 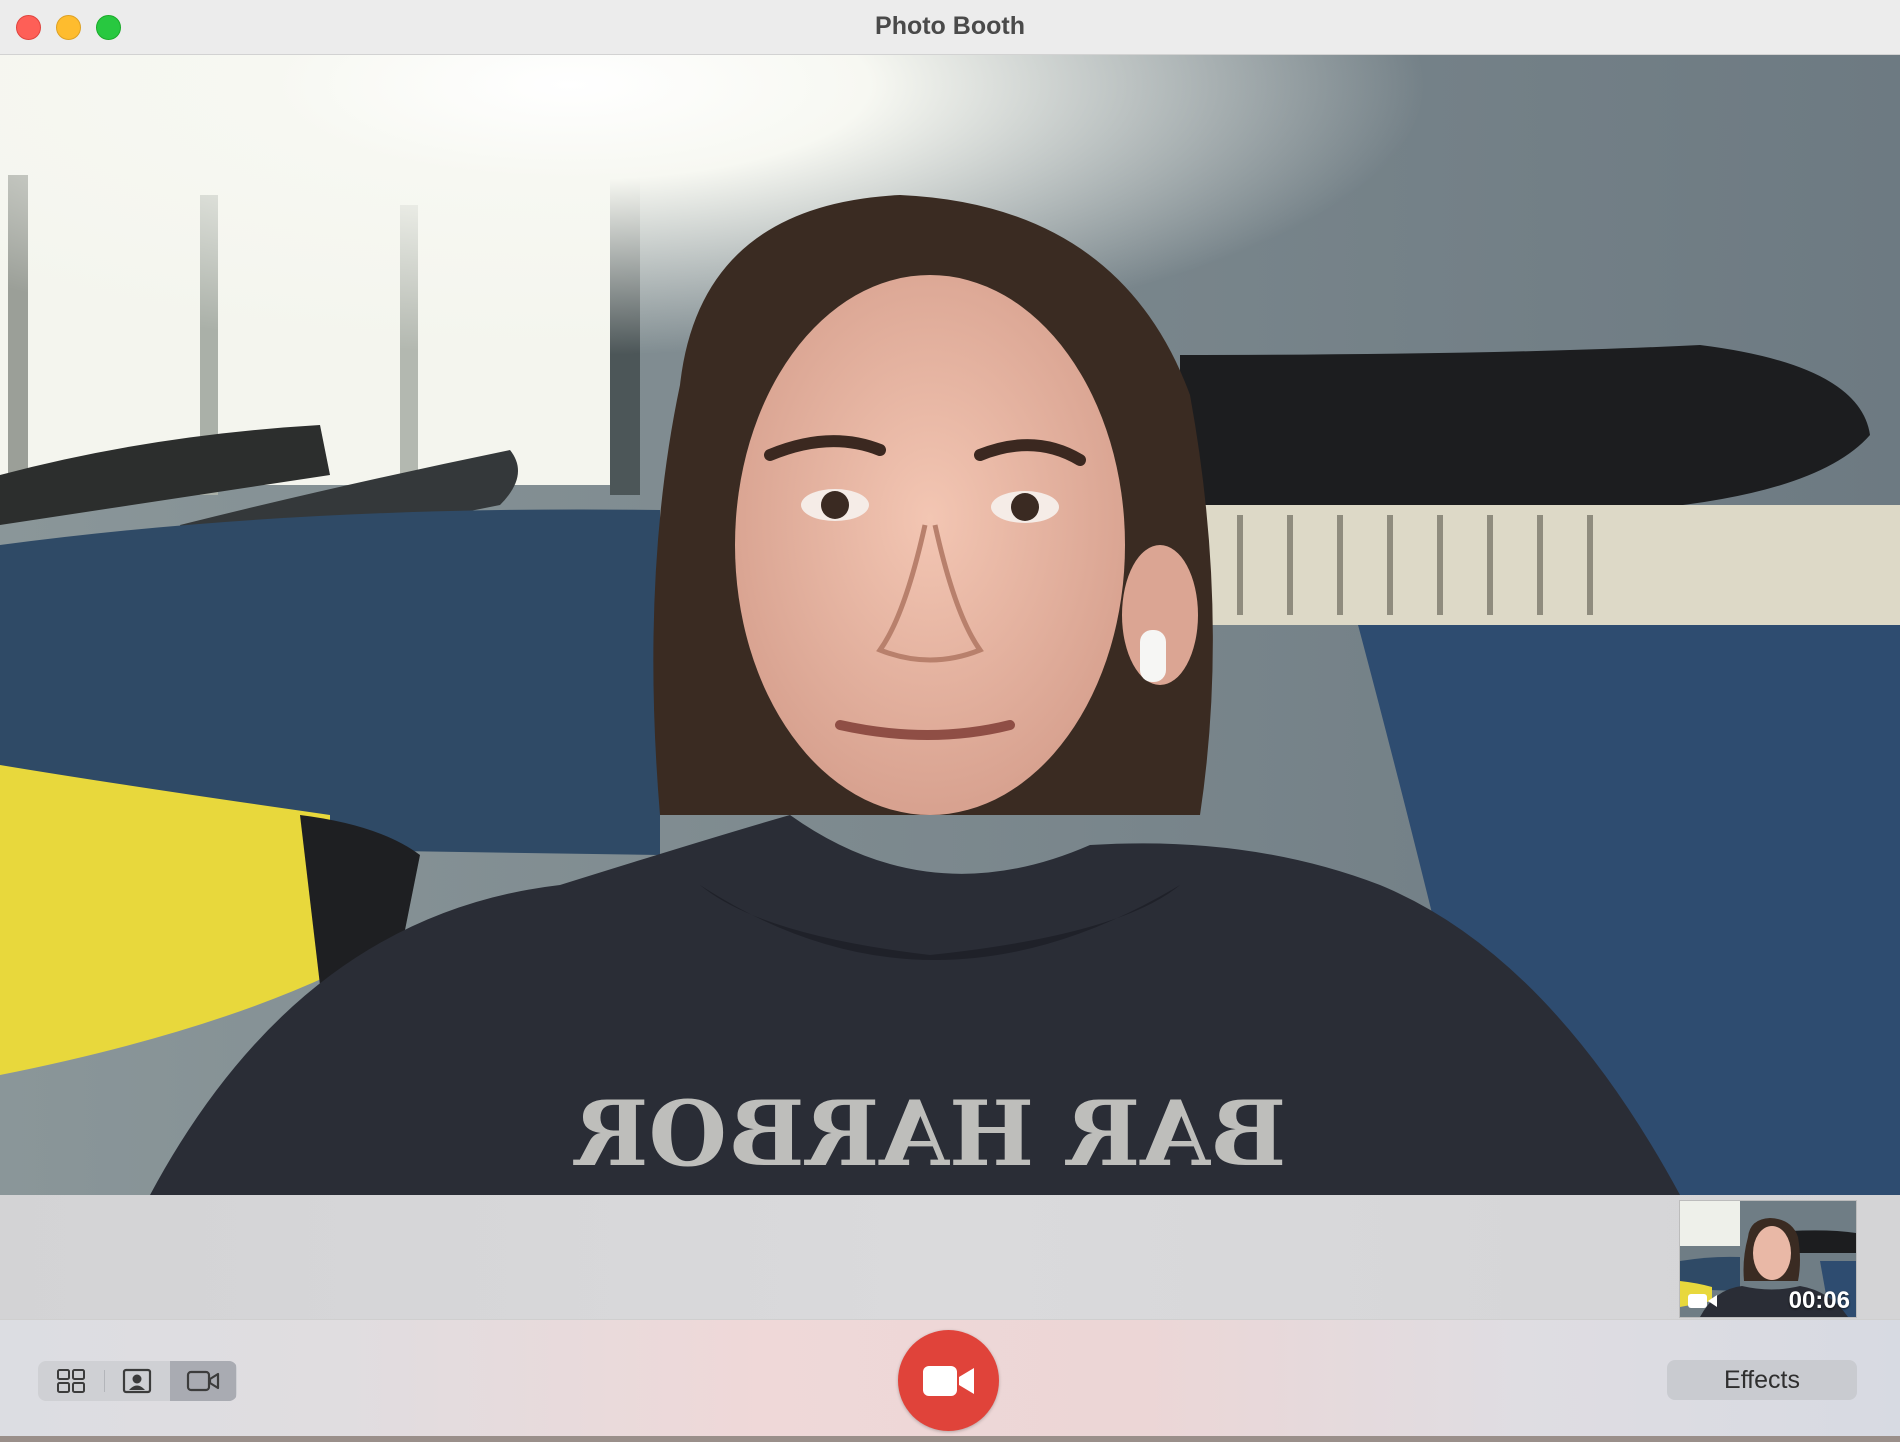 I want to click on window-bottom-edge, so click(x=950, y=1439).